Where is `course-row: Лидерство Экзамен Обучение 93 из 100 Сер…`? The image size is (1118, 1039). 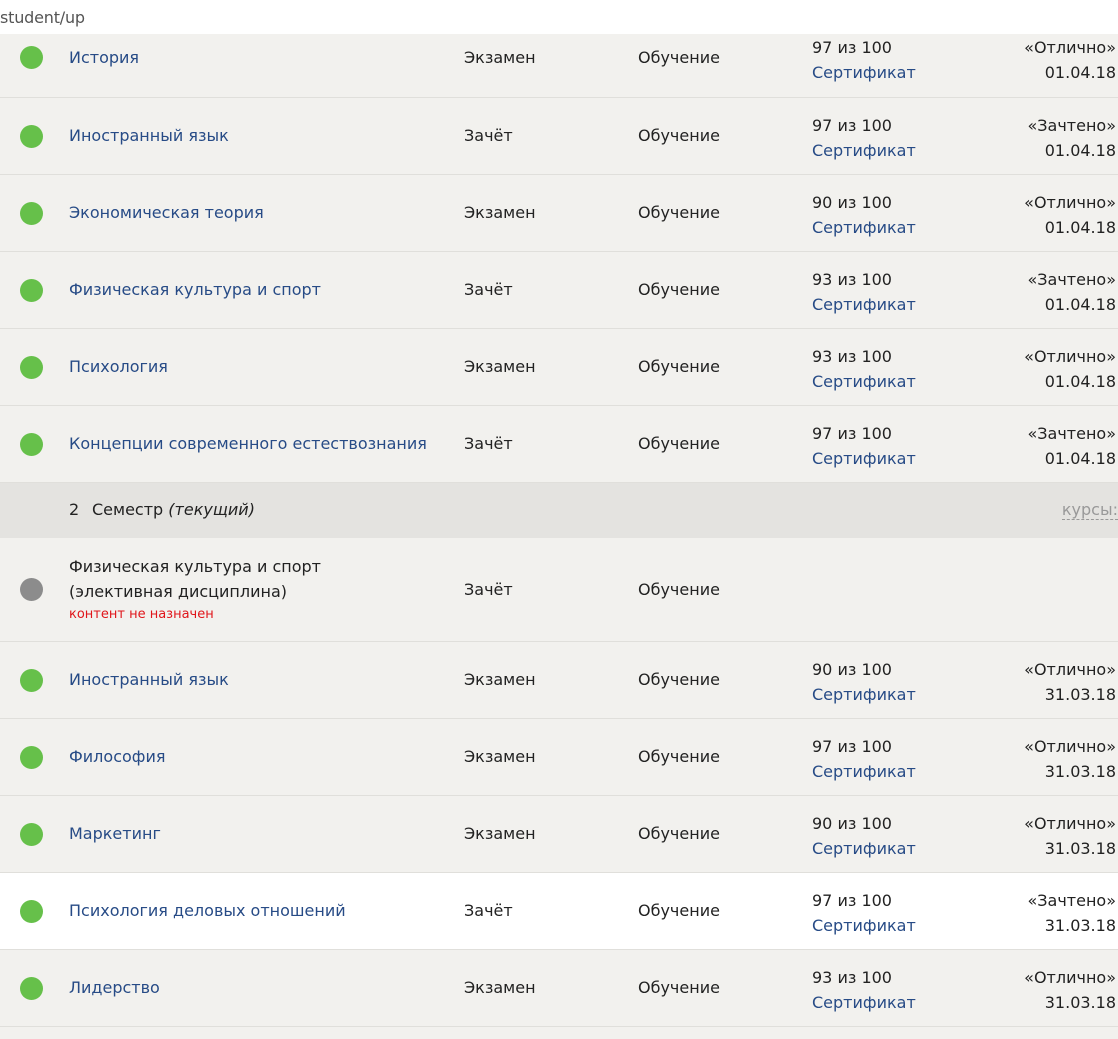
course-row: Лидерство Экзамен Обучение 93 из 100 Сер… is located at coordinates (559, 988).